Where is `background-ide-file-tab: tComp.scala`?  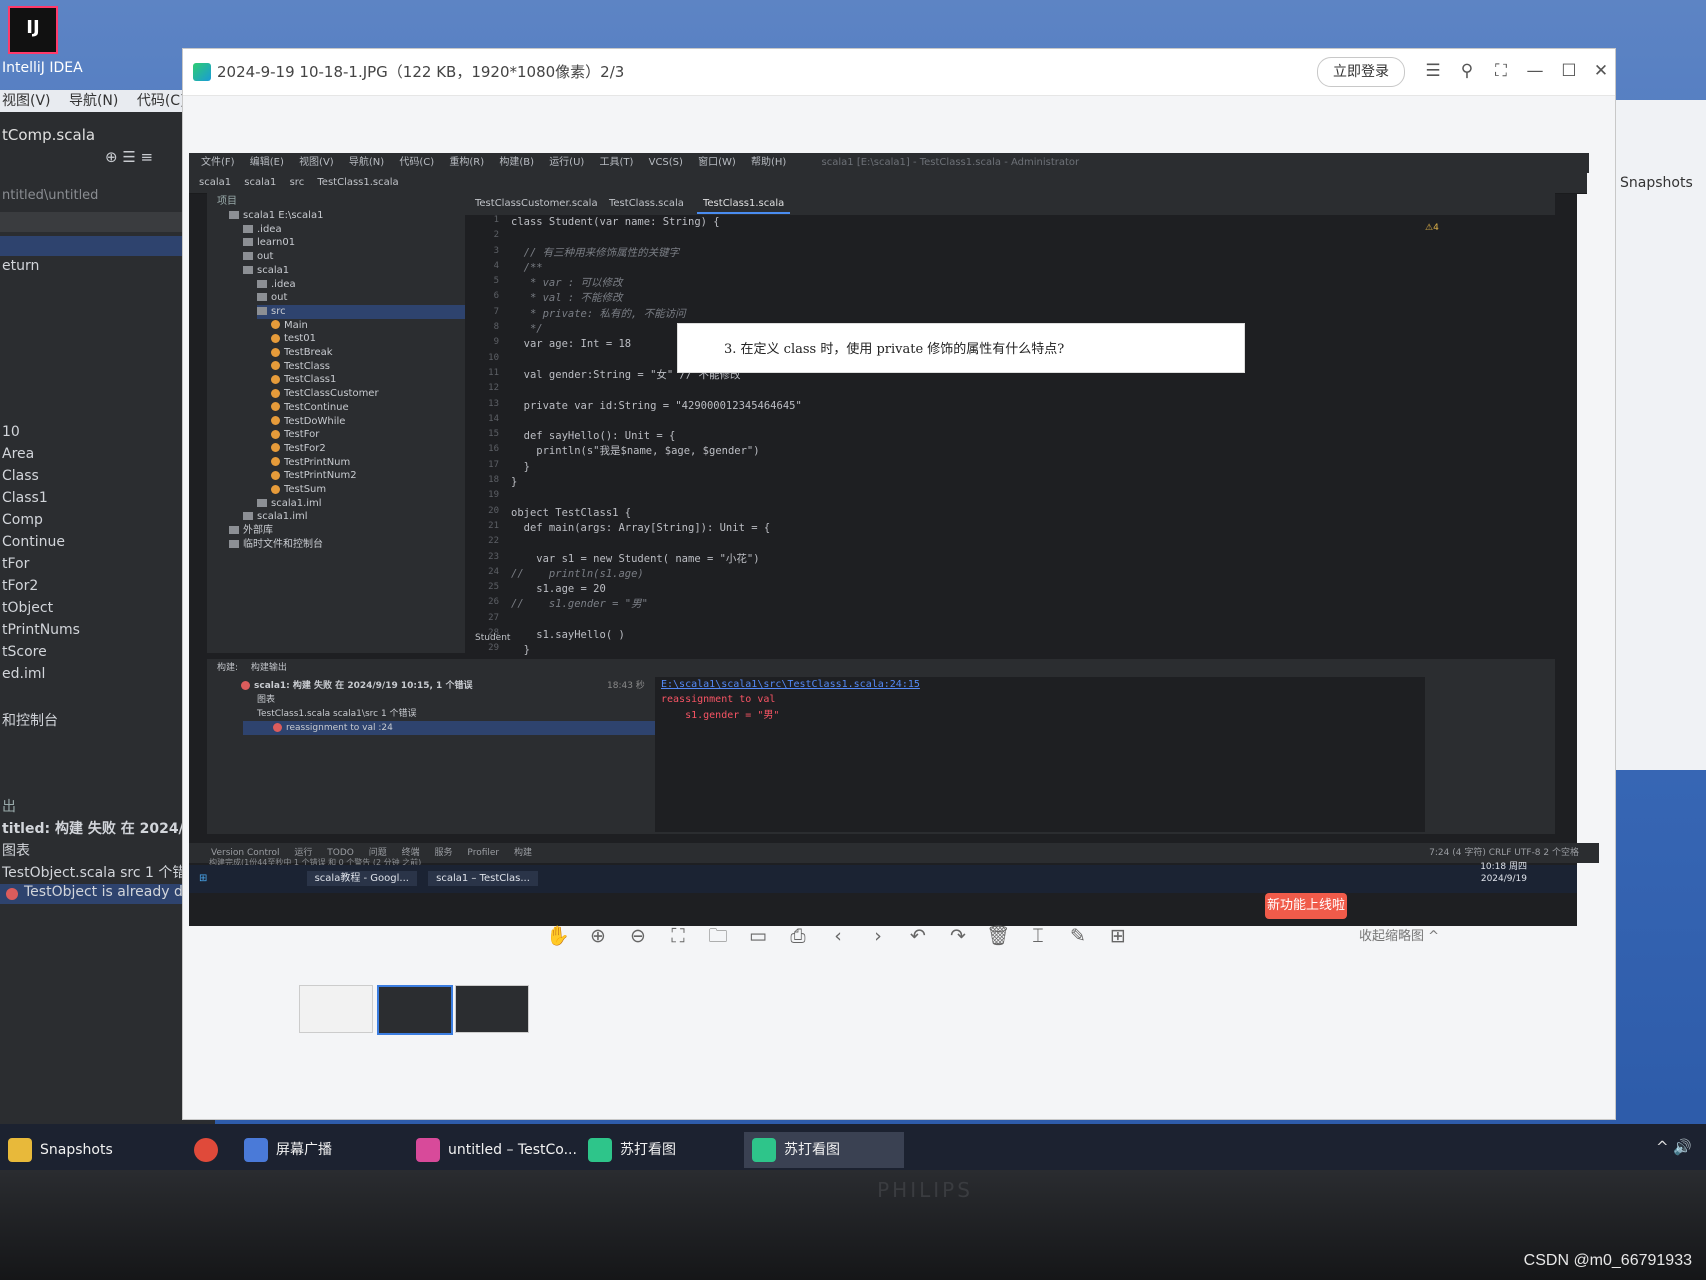
background-ide-file-tab: tComp.scala is located at coordinates (48, 135).